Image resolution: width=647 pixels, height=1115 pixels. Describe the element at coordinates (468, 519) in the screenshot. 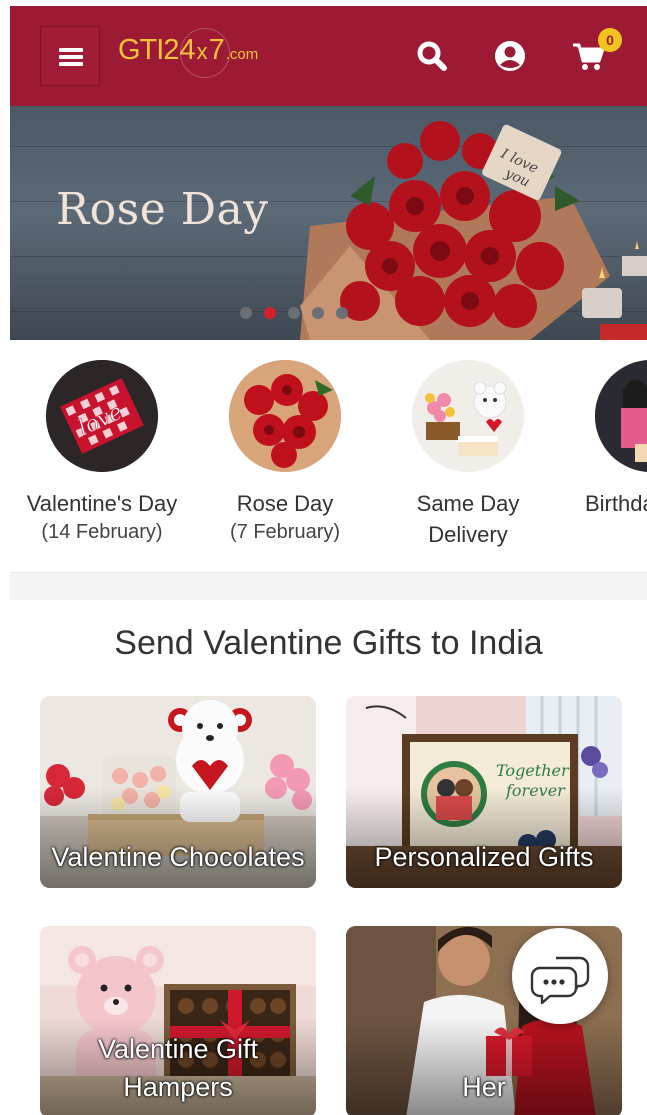

I see `category-label: Same Day Delivery` at that location.